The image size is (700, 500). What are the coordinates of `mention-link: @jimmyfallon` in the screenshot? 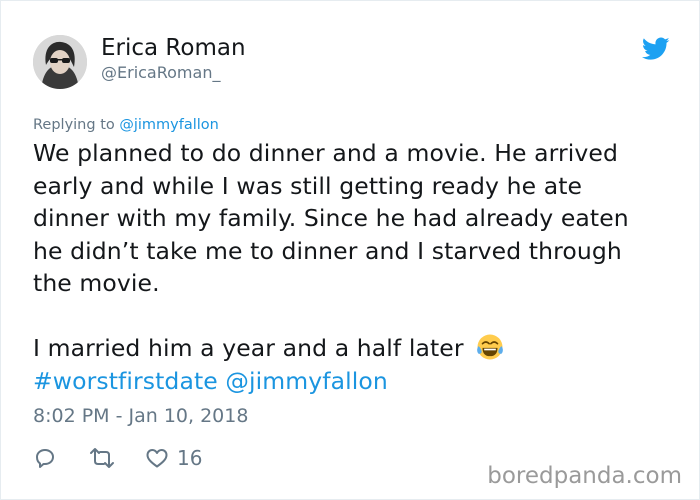 It's located at (306, 381).